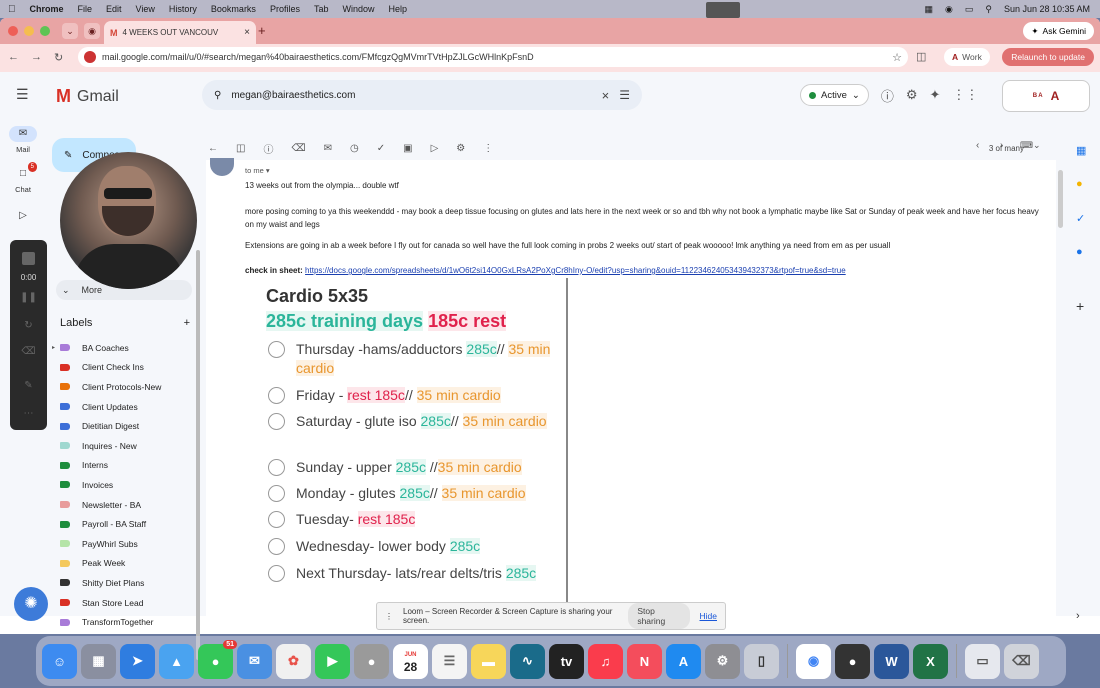 This screenshot has height=688, width=1100. I want to click on menu-help: Help, so click(397, 9).